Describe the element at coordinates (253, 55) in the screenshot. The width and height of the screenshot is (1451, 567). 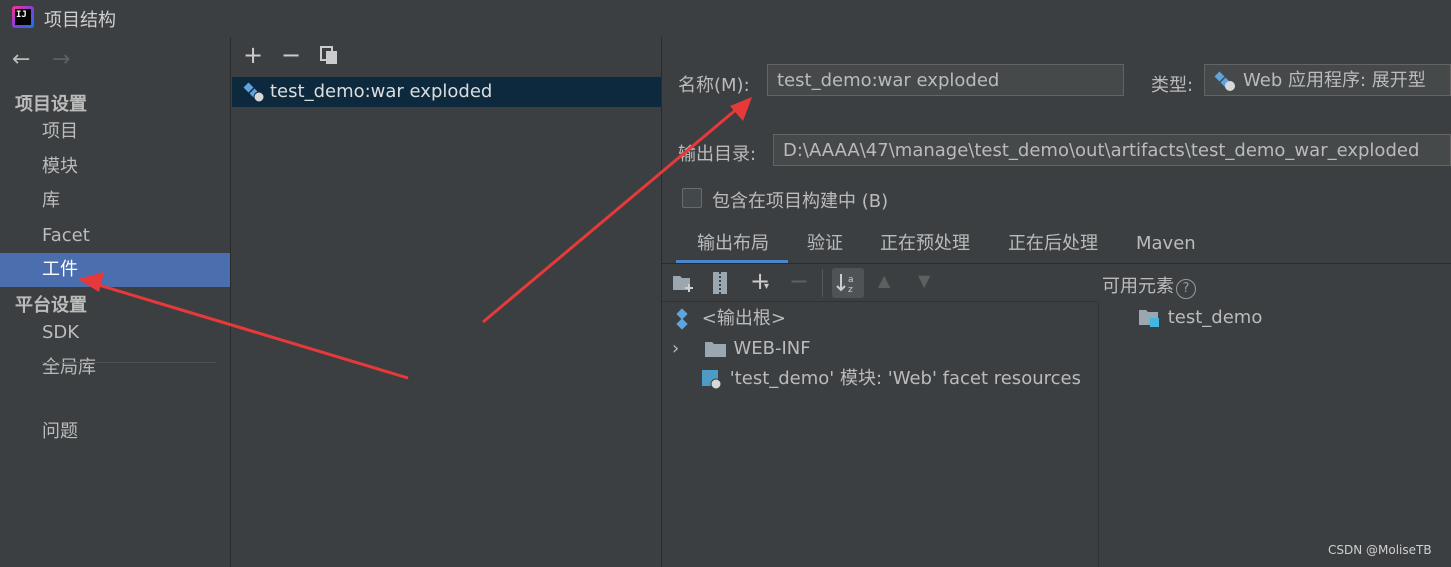
I see `add-icon: +` at that location.